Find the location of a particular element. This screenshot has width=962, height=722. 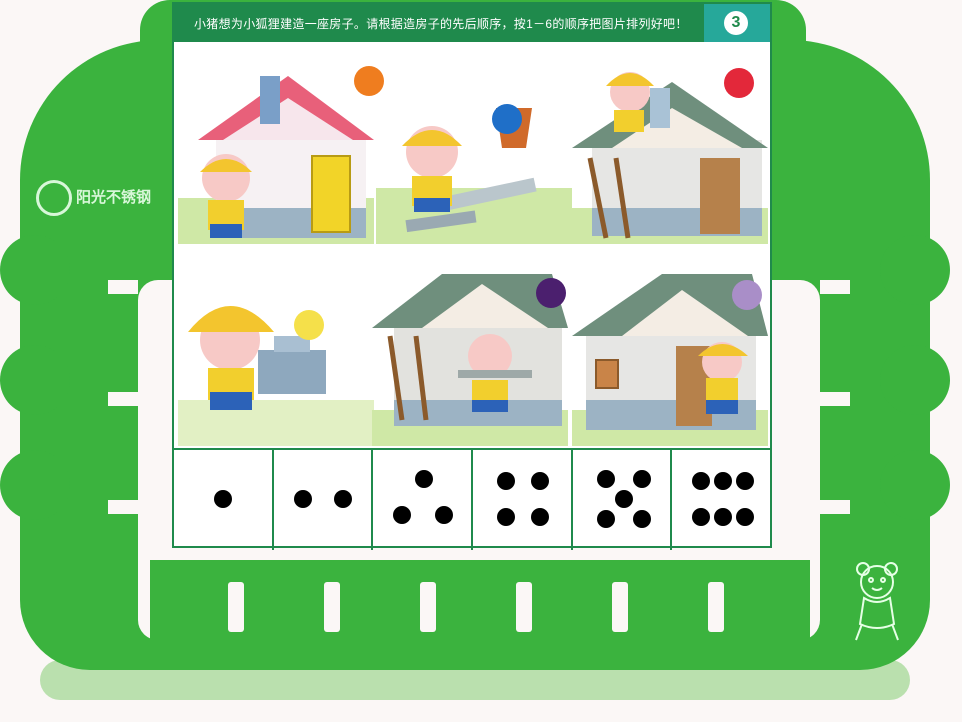

panel-pig-painting-finished-house is located at coordinates (276, 146).